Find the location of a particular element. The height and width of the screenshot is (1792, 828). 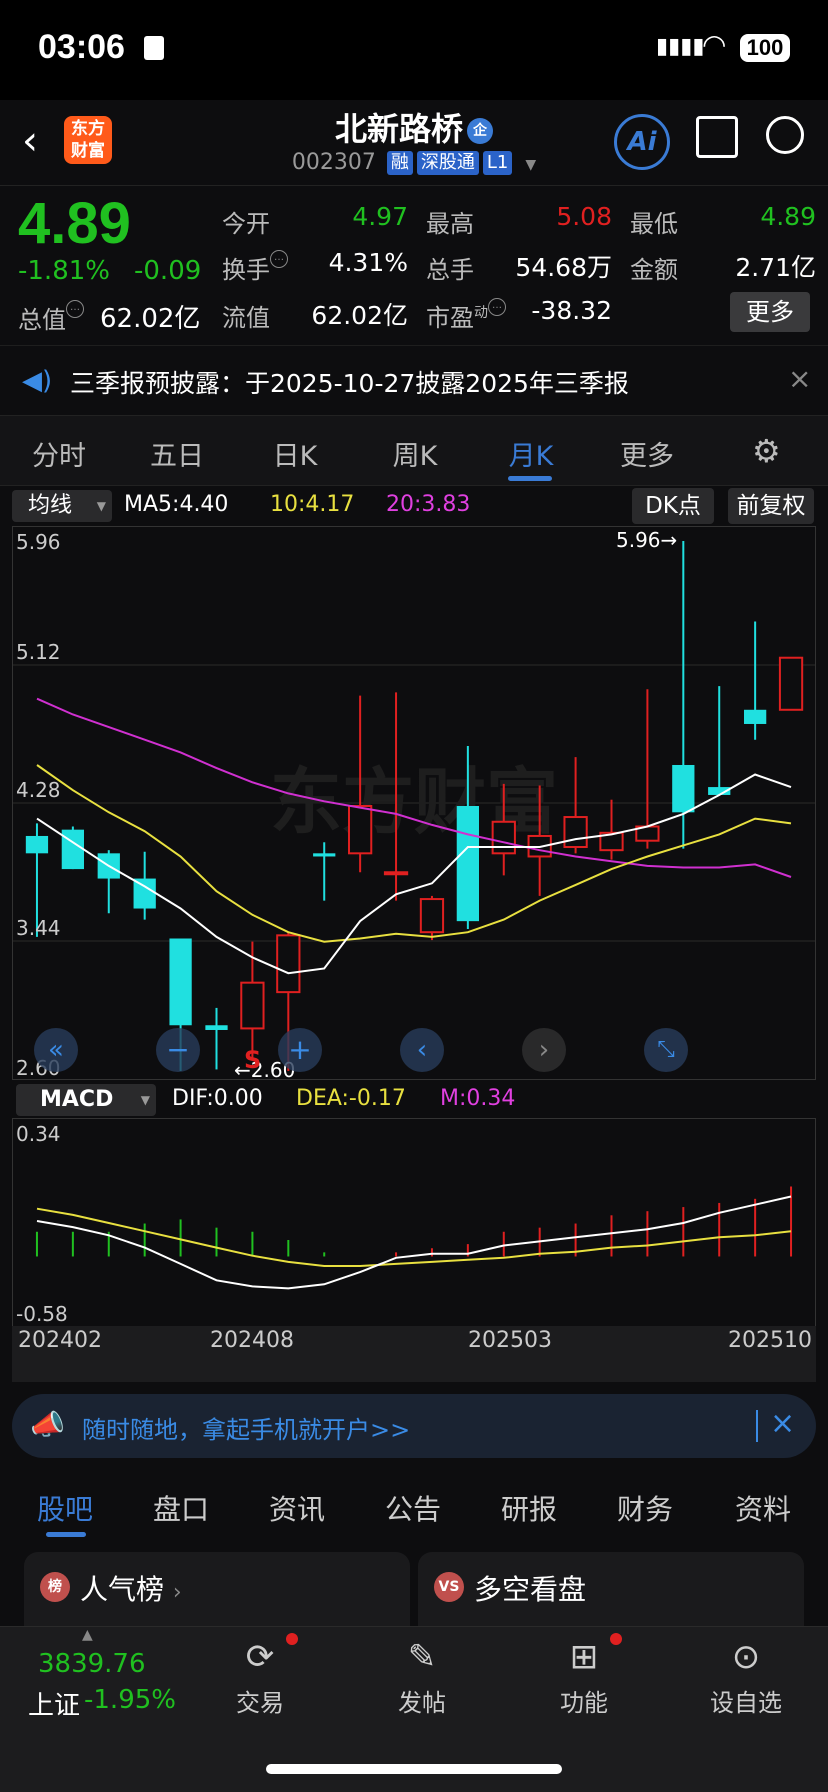

nav-trade: 交易 is located at coordinates (260, 1700).